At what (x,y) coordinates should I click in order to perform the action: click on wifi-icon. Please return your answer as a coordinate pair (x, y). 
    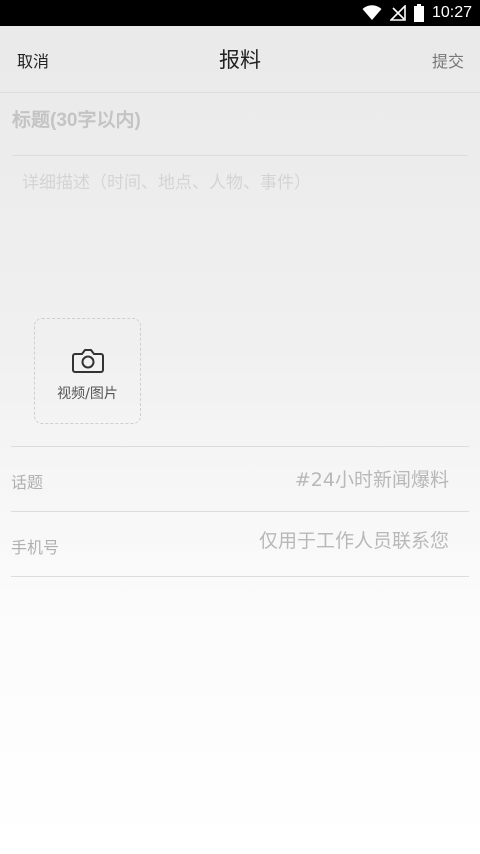
    Looking at the image, I should click on (372, 12).